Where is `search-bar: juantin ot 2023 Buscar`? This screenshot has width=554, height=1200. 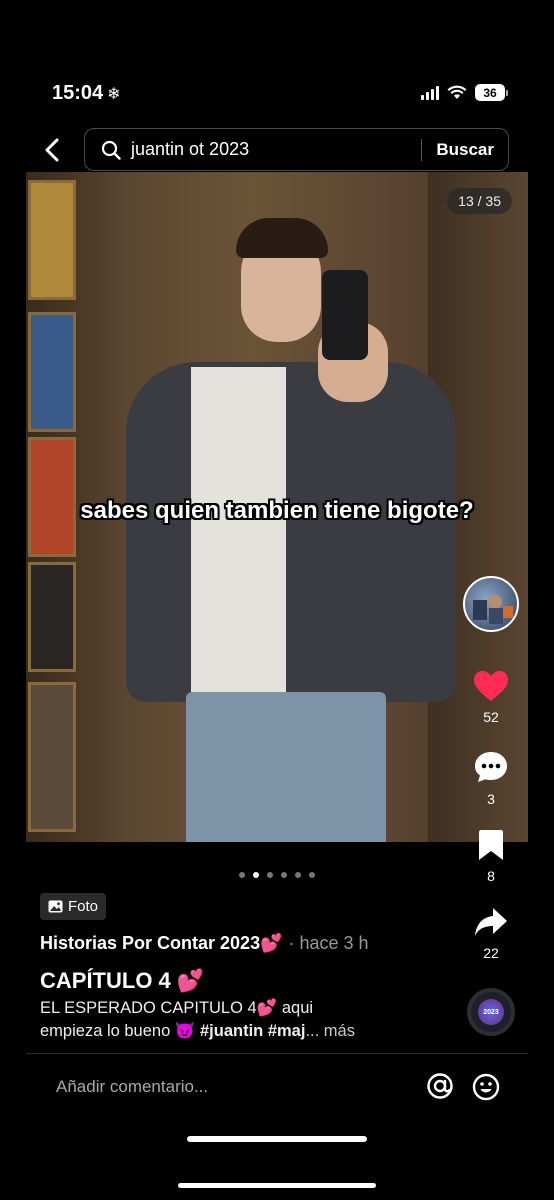
search-bar: juantin ot 2023 Buscar is located at coordinates (296, 149).